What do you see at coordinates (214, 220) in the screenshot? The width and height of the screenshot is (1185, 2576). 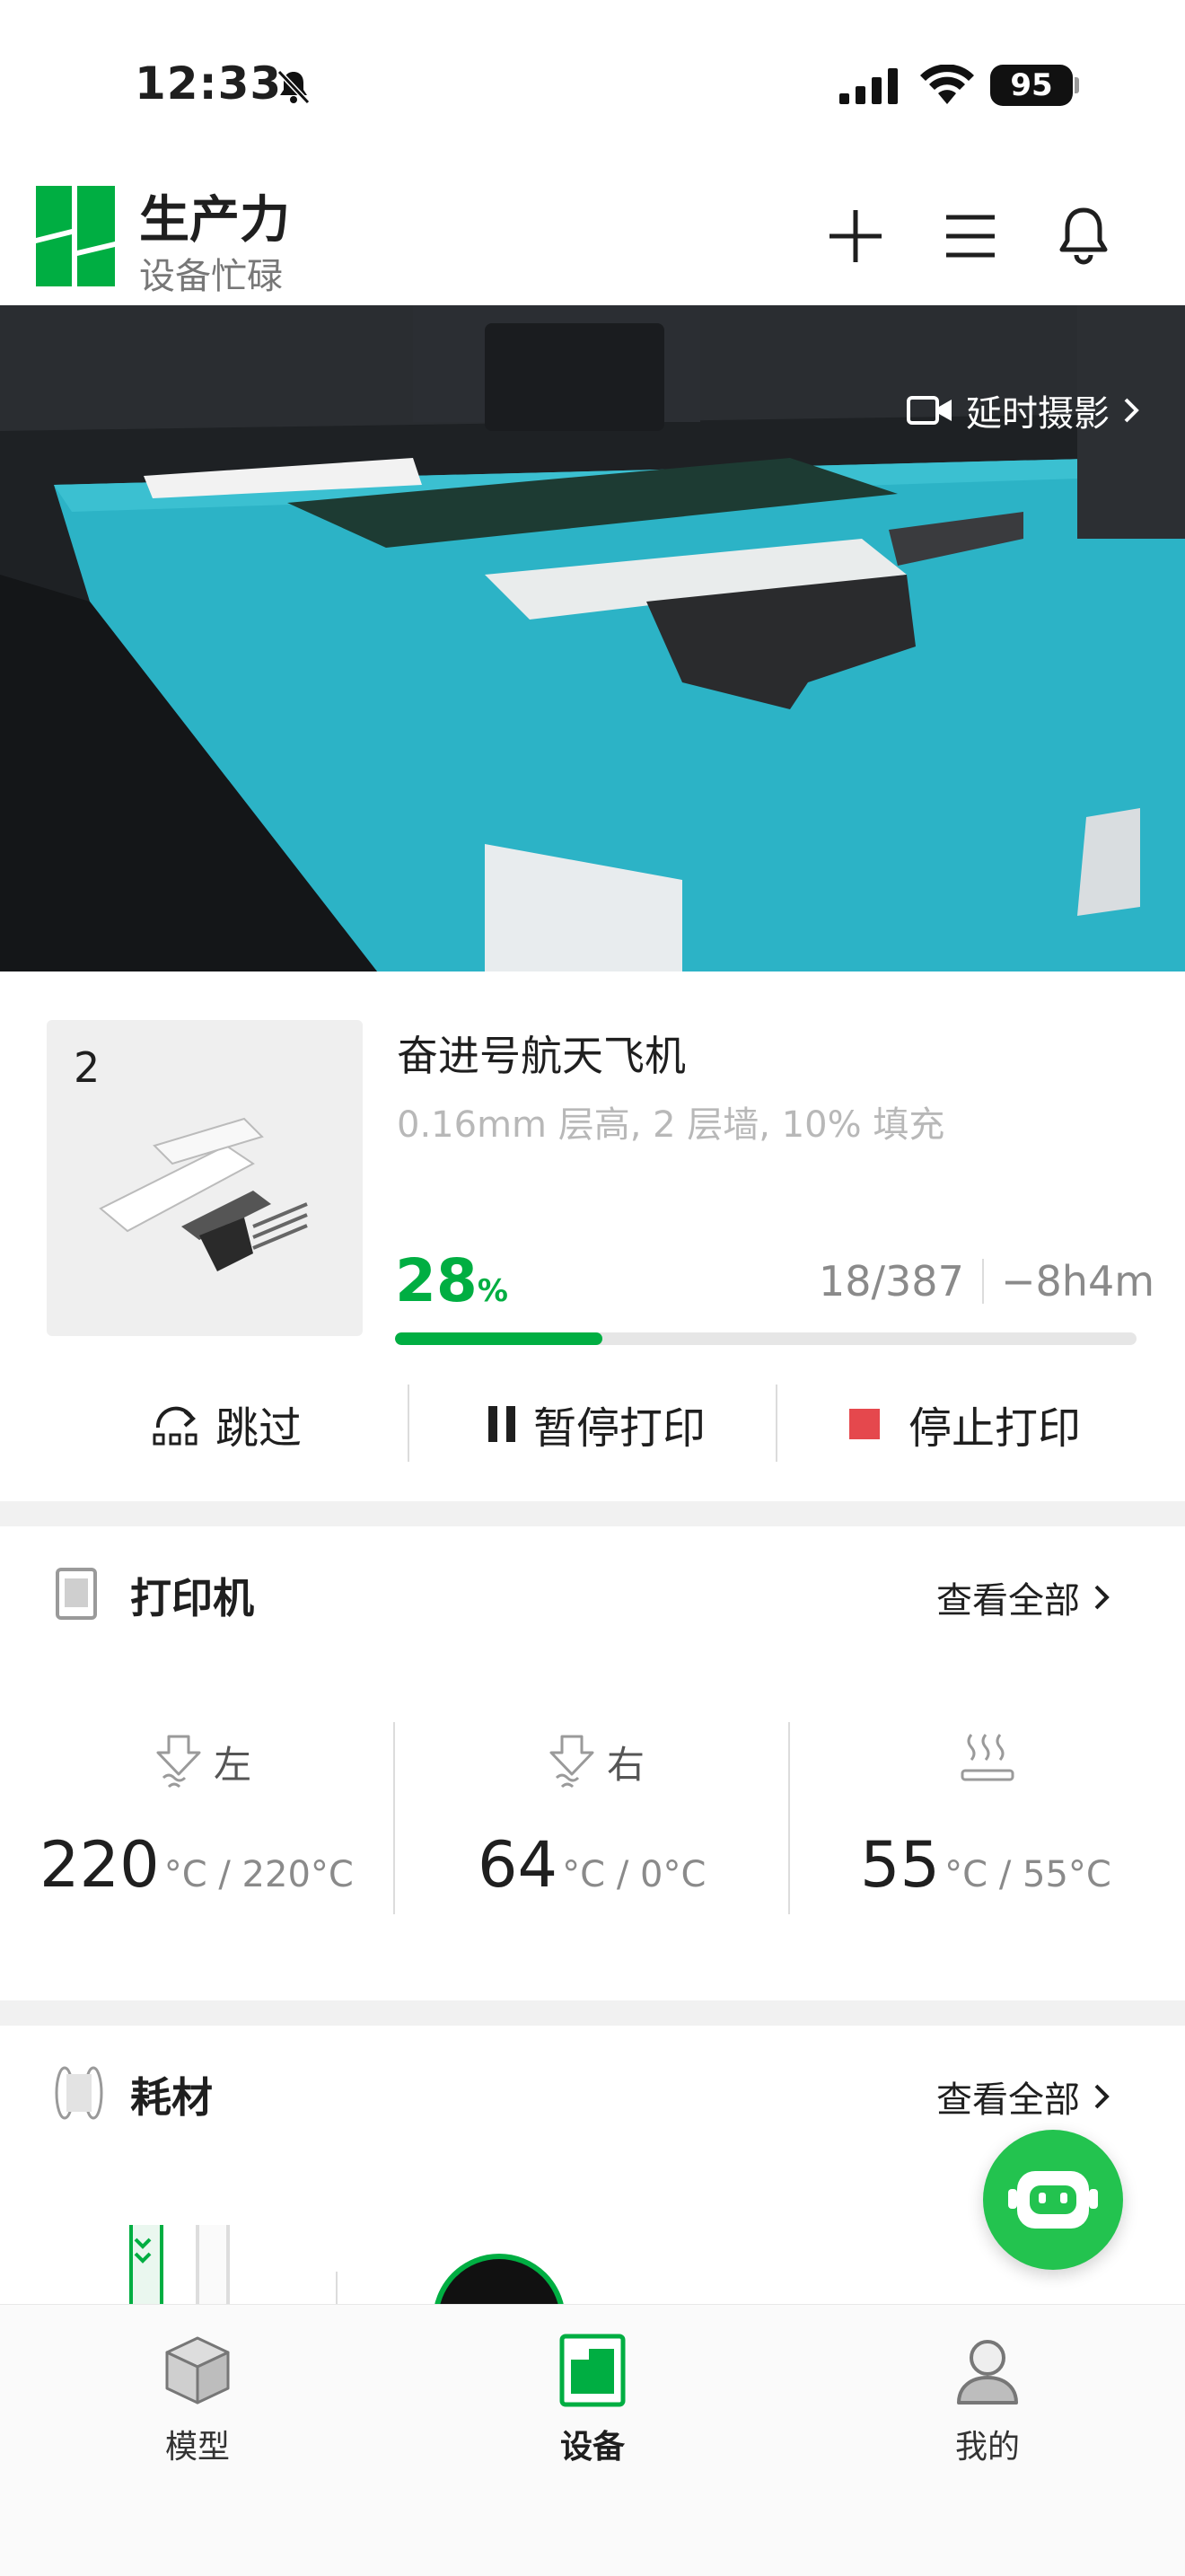 I see `page-title: 生产力` at bounding box center [214, 220].